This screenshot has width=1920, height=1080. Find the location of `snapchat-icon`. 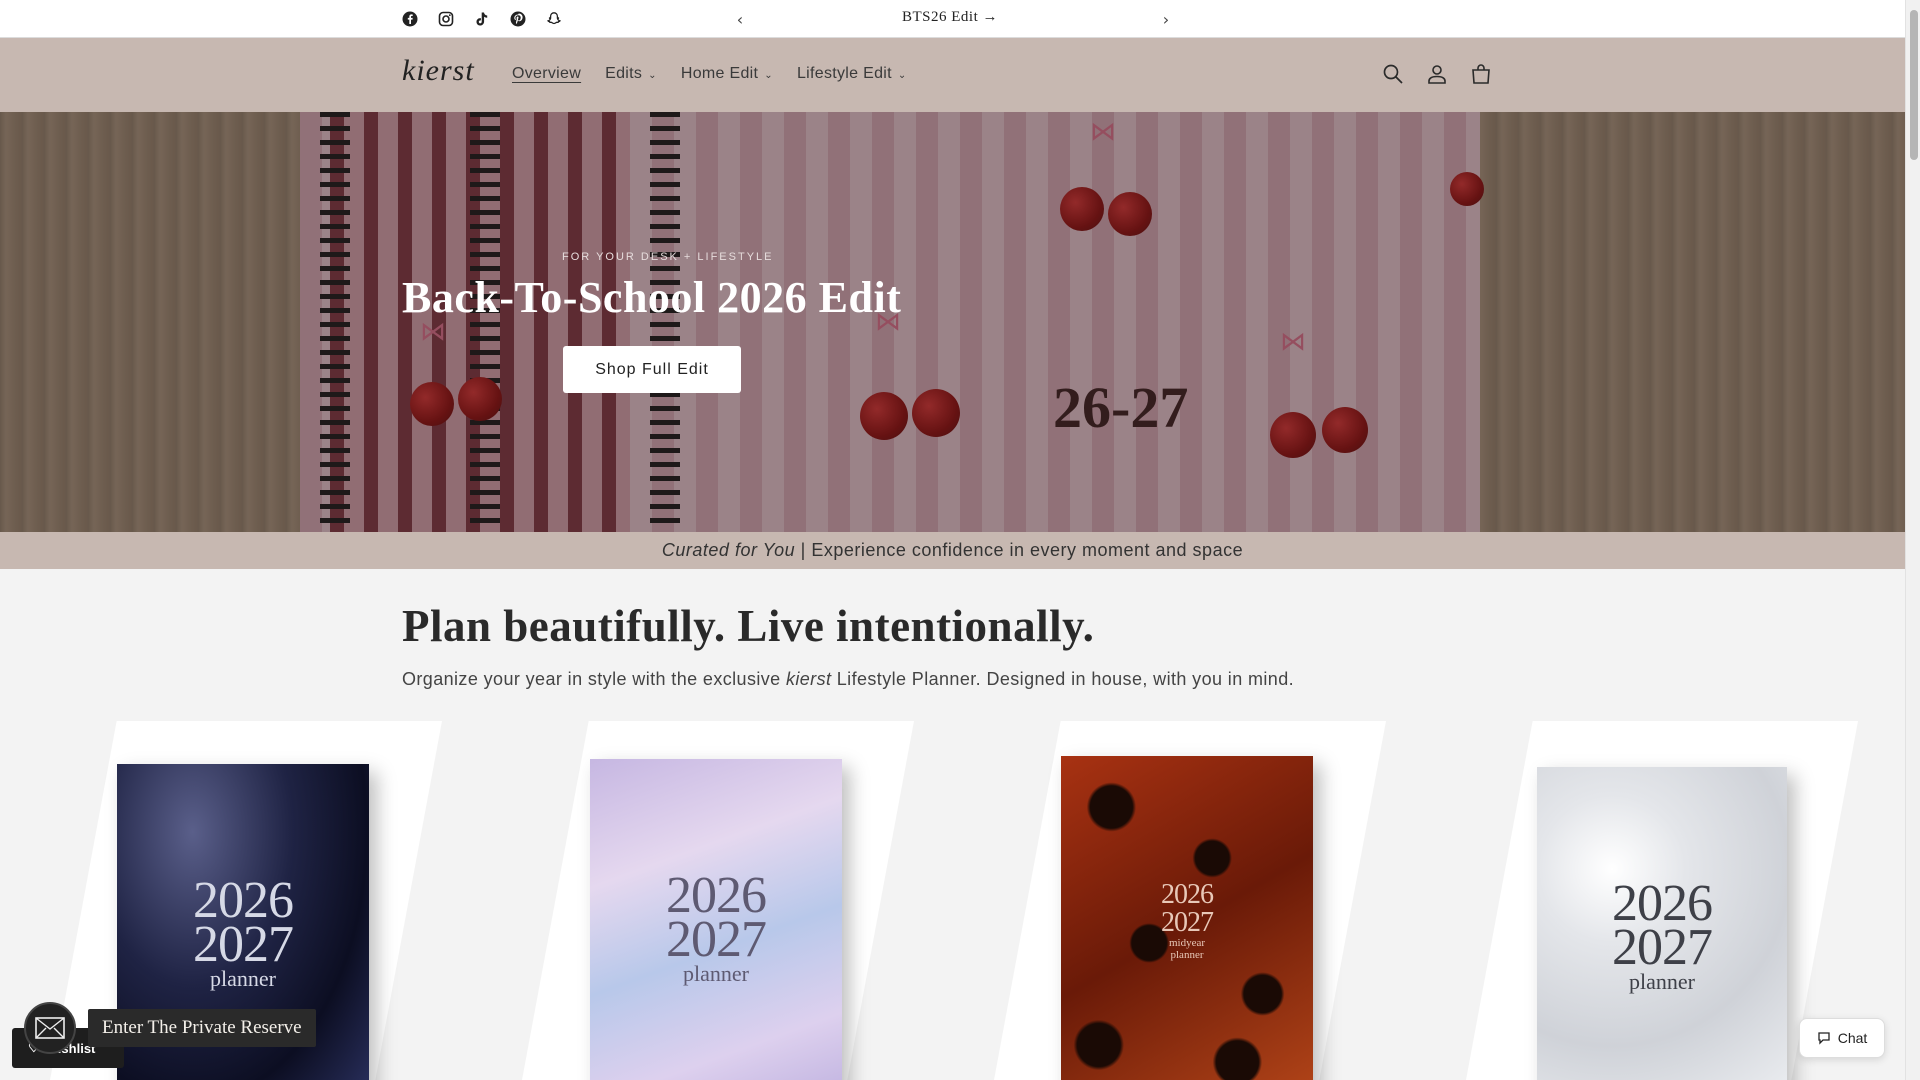

snapchat-icon is located at coordinates (553, 18).